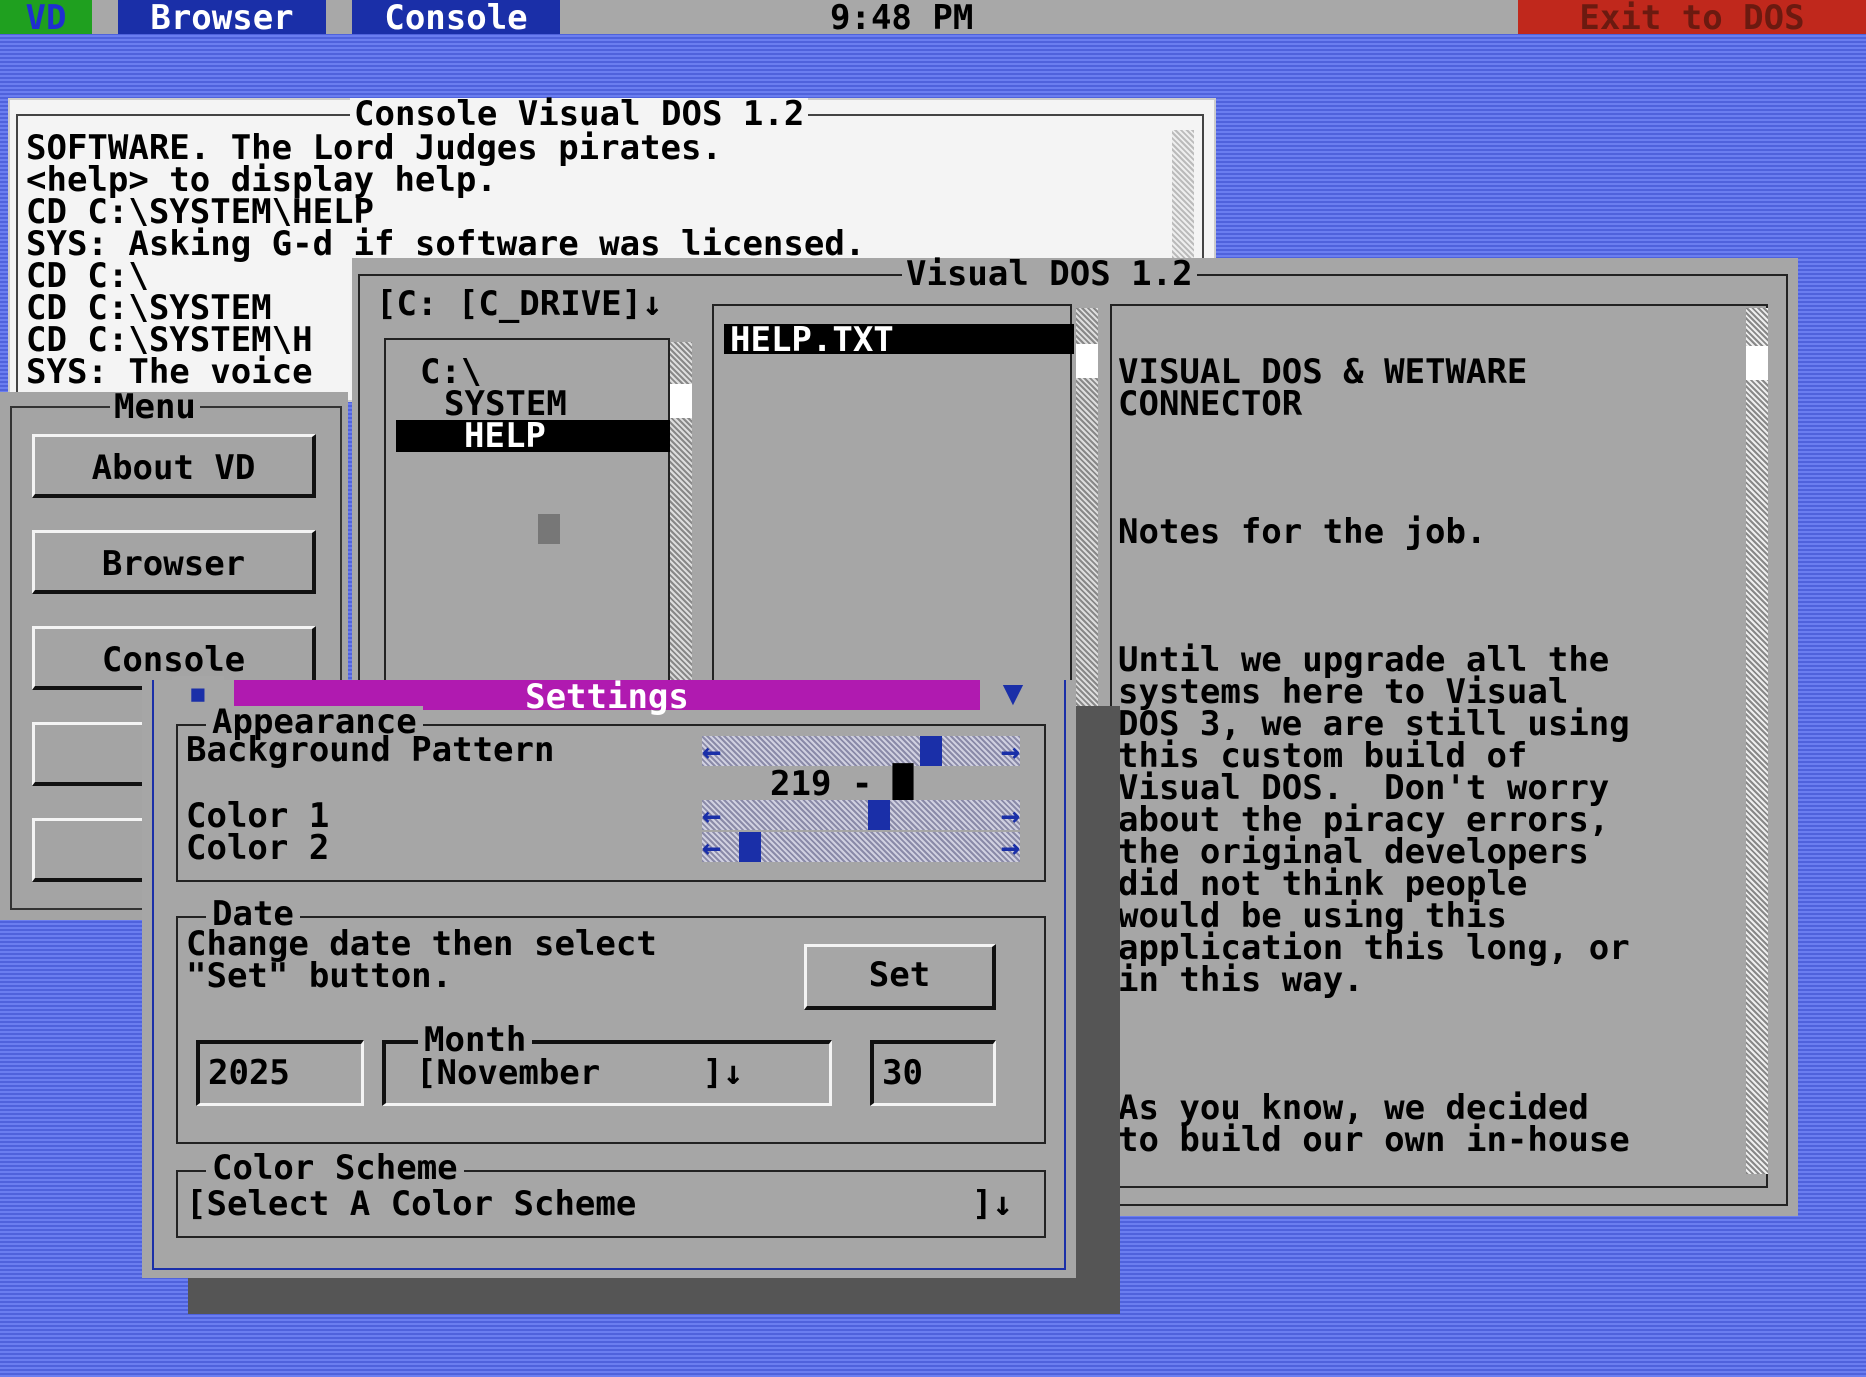 The image size is (1866, 1377). Describe the element at coordinates (579, 114) in the screenshot. I see `console-title: Console Visual DOS 1.2` at that location.